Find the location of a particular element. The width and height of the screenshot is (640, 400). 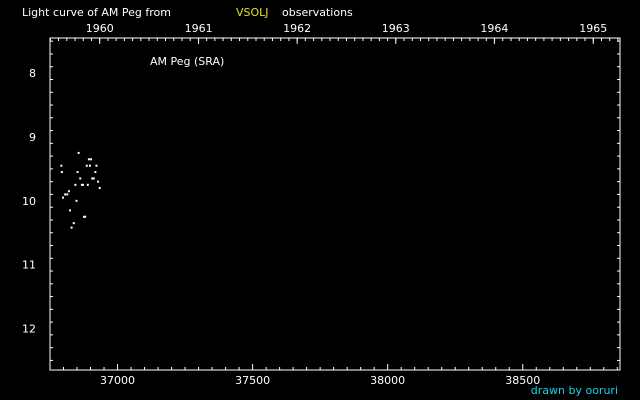

y-tick-label: 8 is located at coordinates (32, 73).